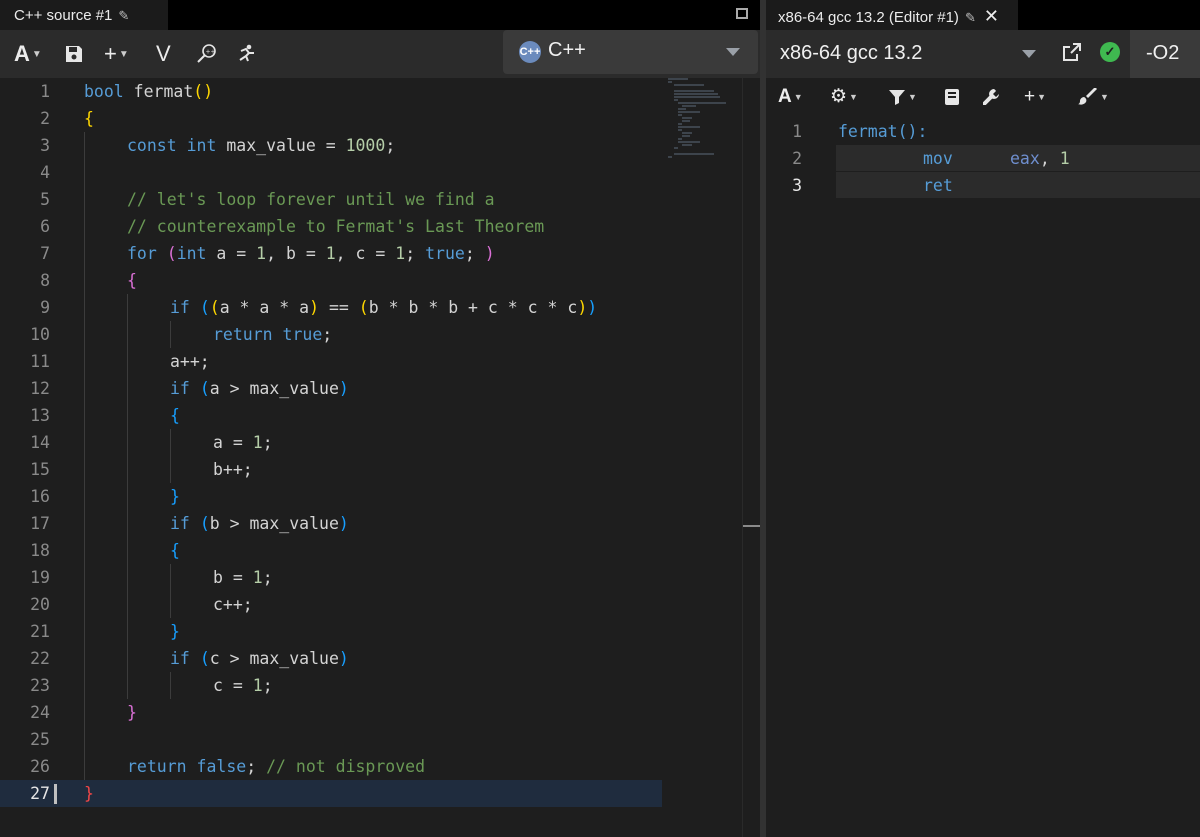 The height and width of the screenshot is (837, 1200). I want to click on gear-icon: ⚙ ▼, so click(844, 97).